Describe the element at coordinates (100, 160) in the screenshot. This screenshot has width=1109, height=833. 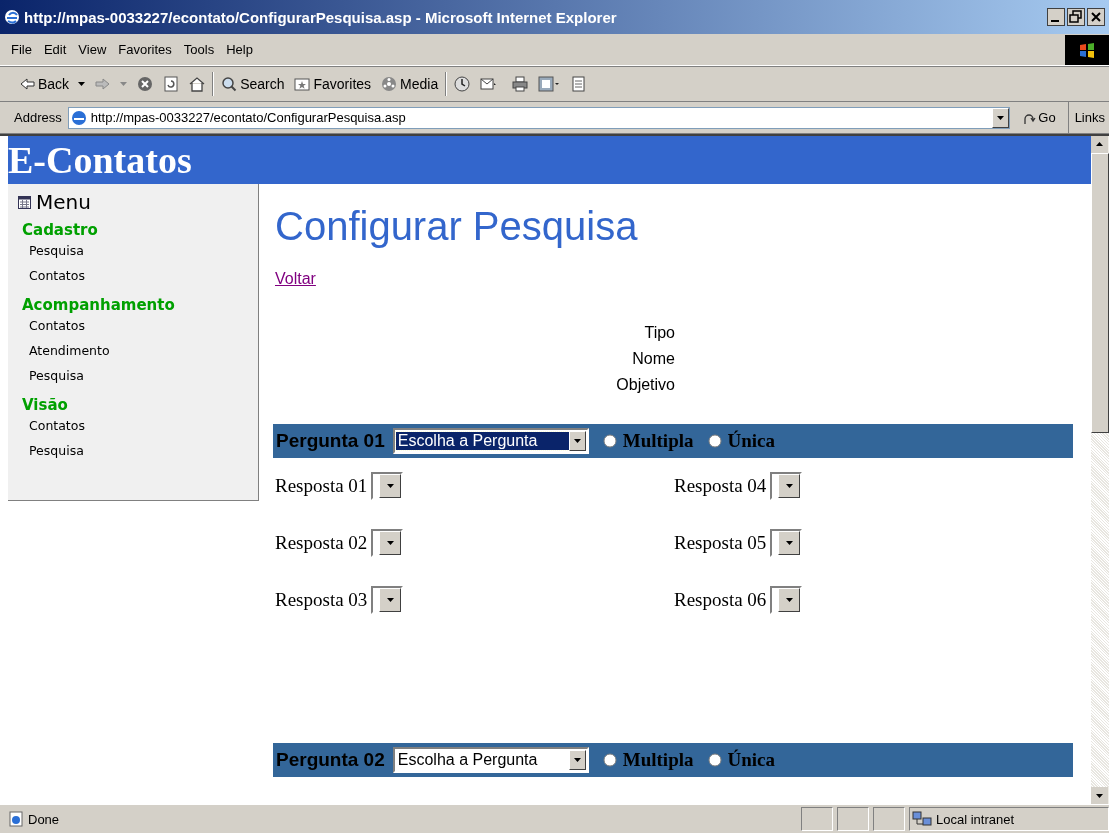
I see `site-title: E-Contatos` at that location.